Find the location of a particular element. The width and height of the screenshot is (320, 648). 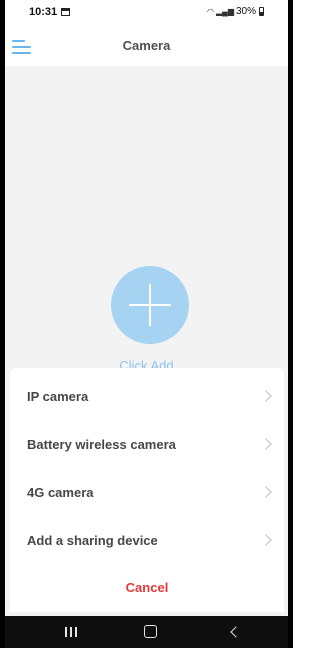

system-nav-bar is located at coordinates (146, 632).